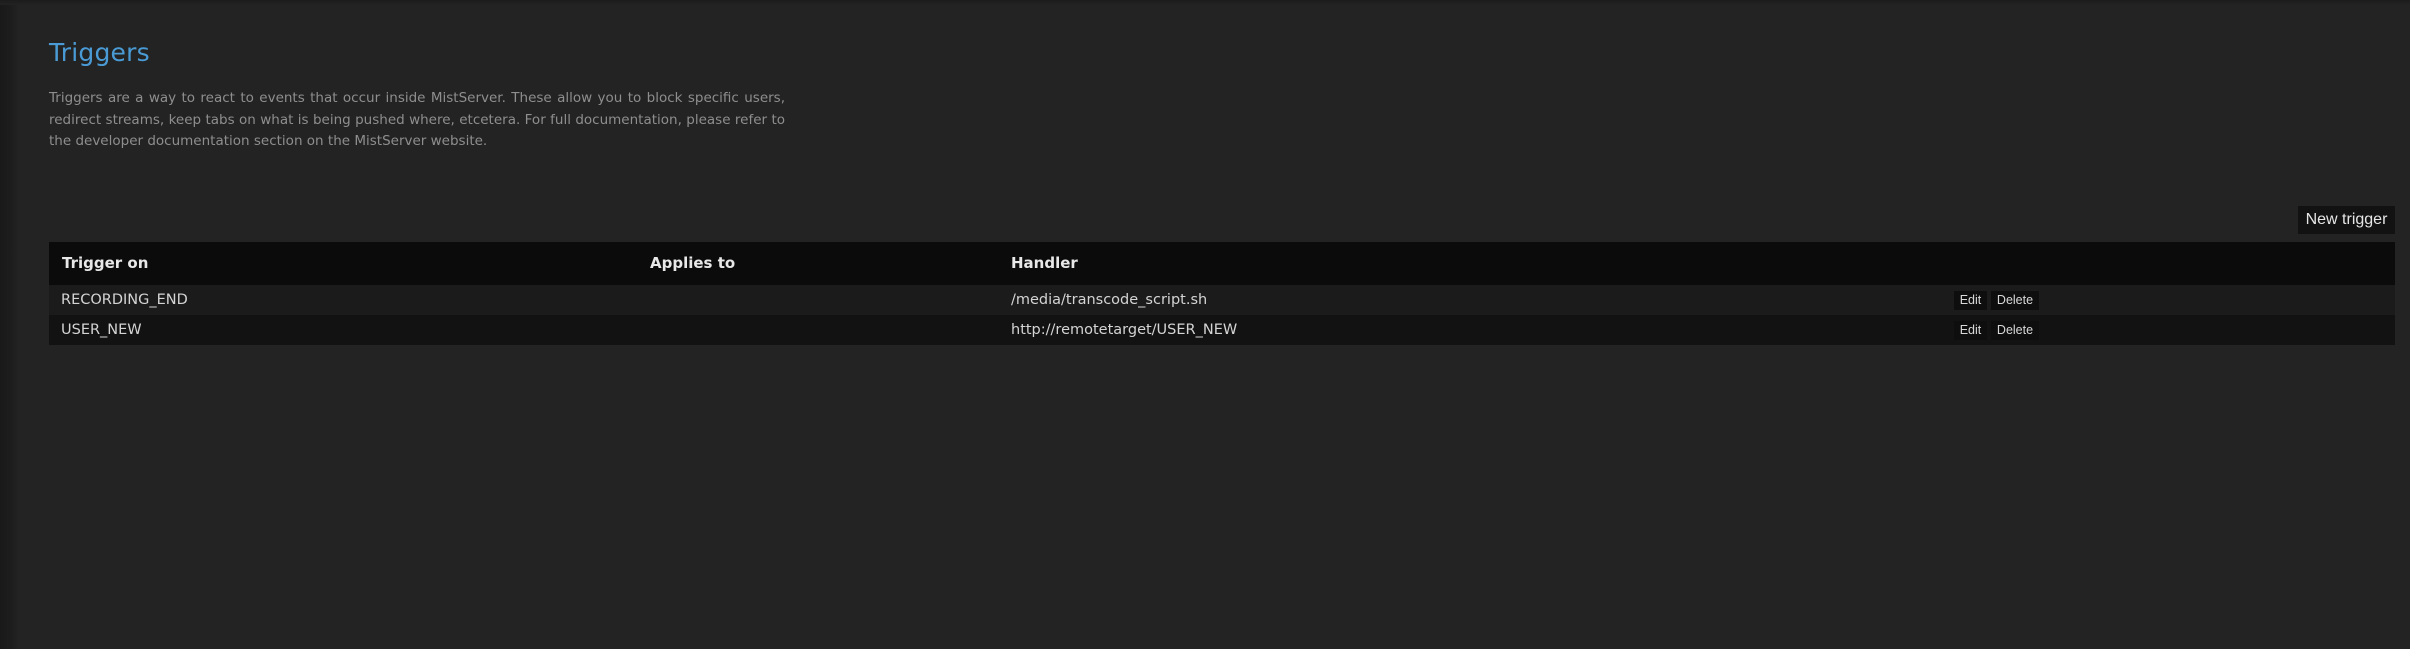  Describe the element at coordinates (1205, 2) in the screenshot. I see `top-edge` at that location.